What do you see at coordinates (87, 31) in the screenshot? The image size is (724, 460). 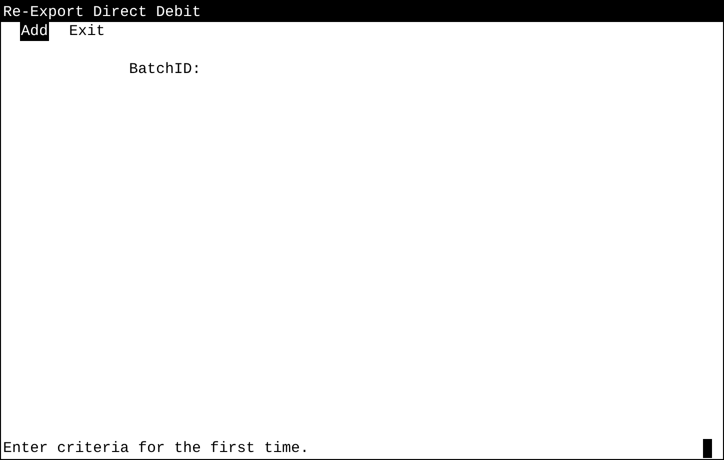 I see `menu-item: Exit` at bounding box center [87, 31].